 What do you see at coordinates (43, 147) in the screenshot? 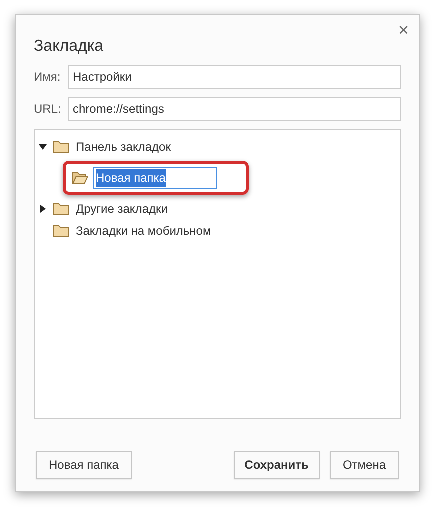
I see `collapse-triangle-icon` at bounding box center [43, 147].